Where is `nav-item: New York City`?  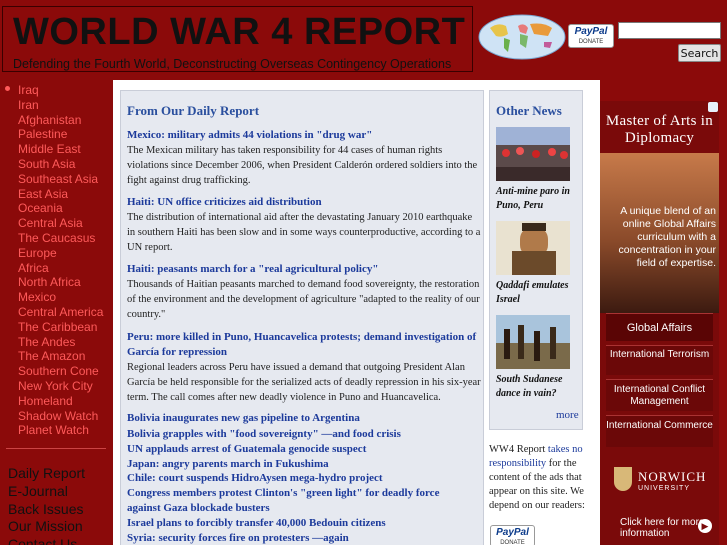 nav-item: New York City is located at coordinates (55, 386).